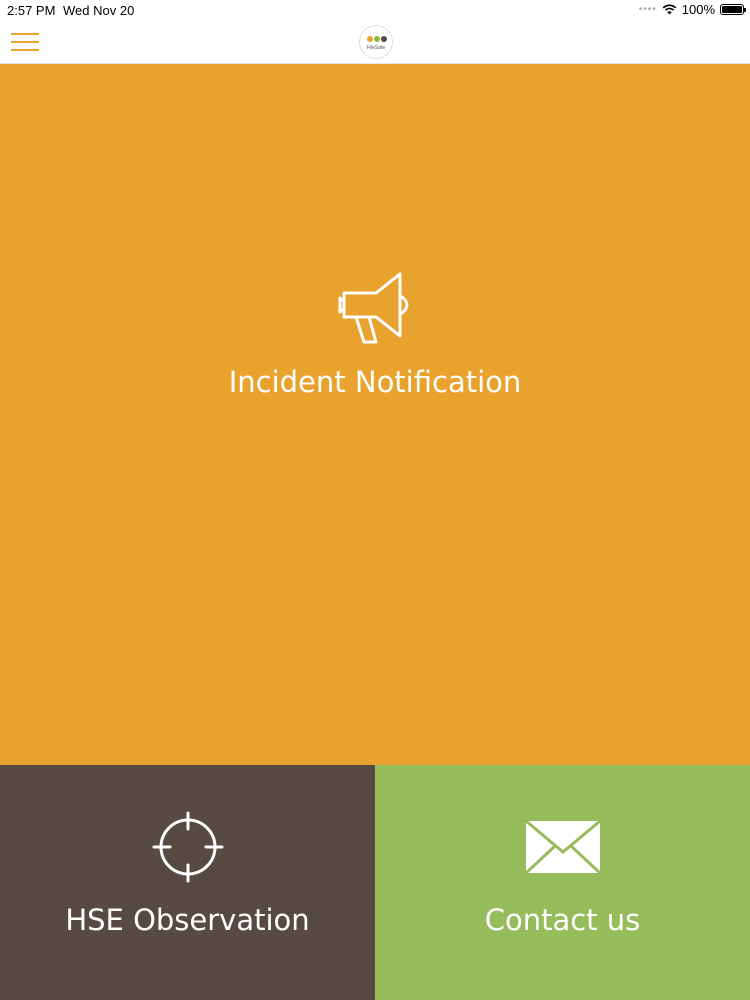 This screenshot has width=750, height=1000. Describe the element at coordinates (99, 10) in the screenshot. I see `status-date: Wed Nov 20` at that location.